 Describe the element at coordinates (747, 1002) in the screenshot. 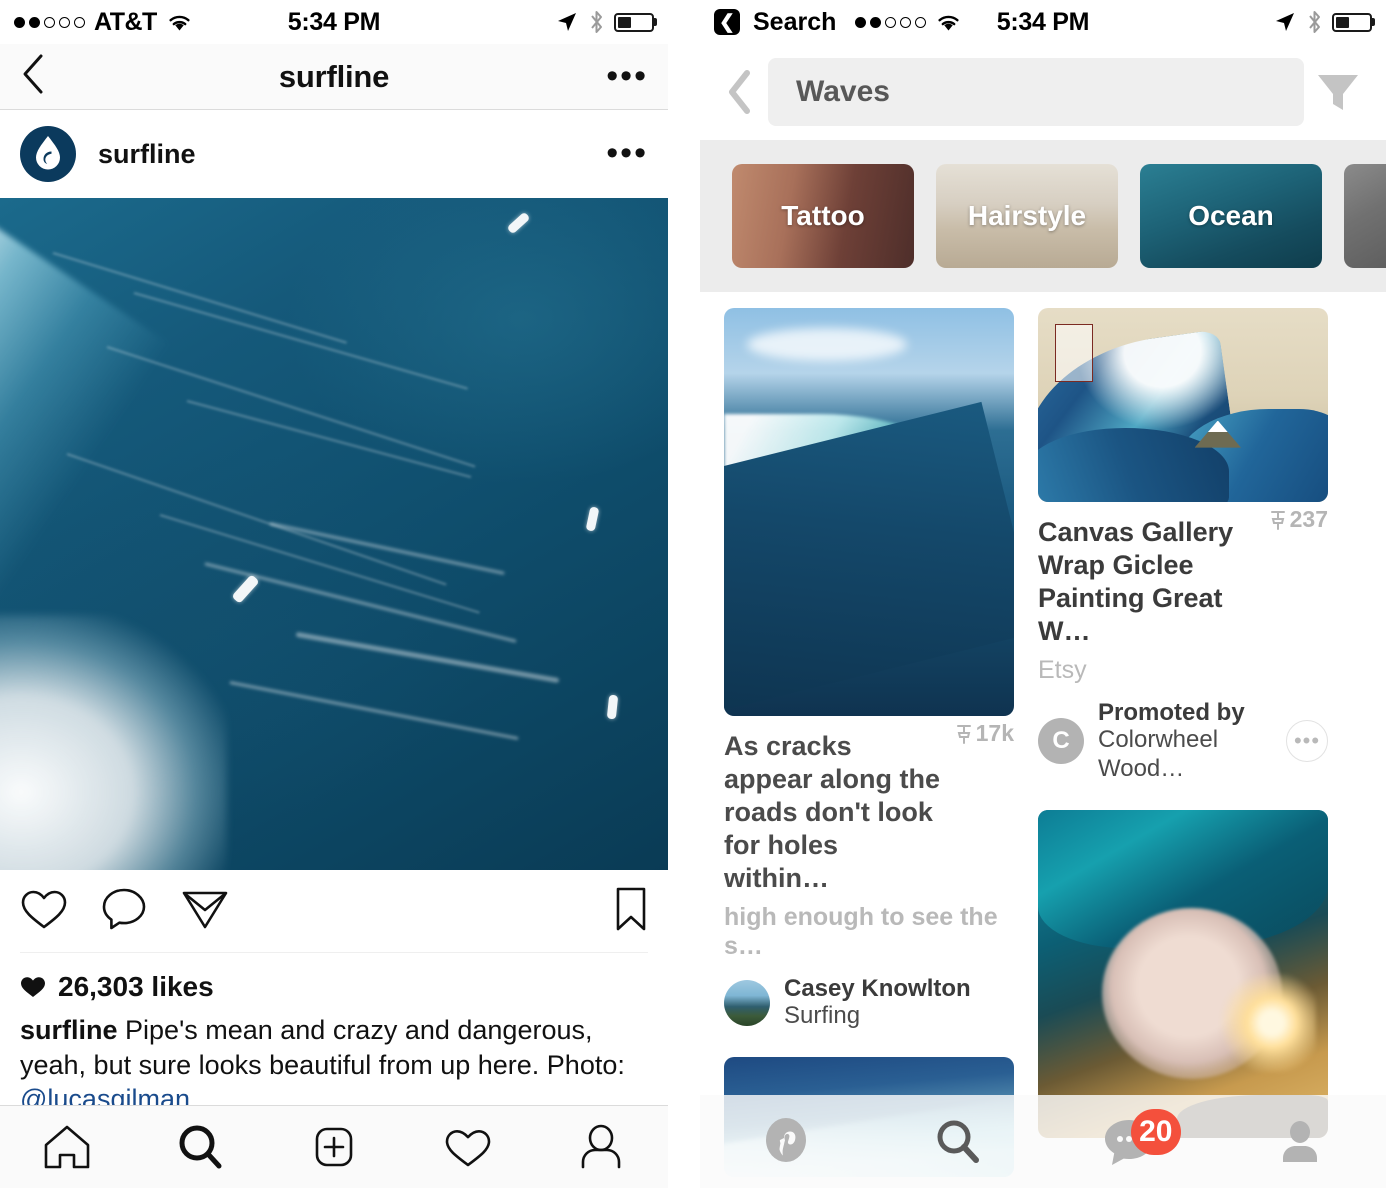

I see `user-avatar` at that location.